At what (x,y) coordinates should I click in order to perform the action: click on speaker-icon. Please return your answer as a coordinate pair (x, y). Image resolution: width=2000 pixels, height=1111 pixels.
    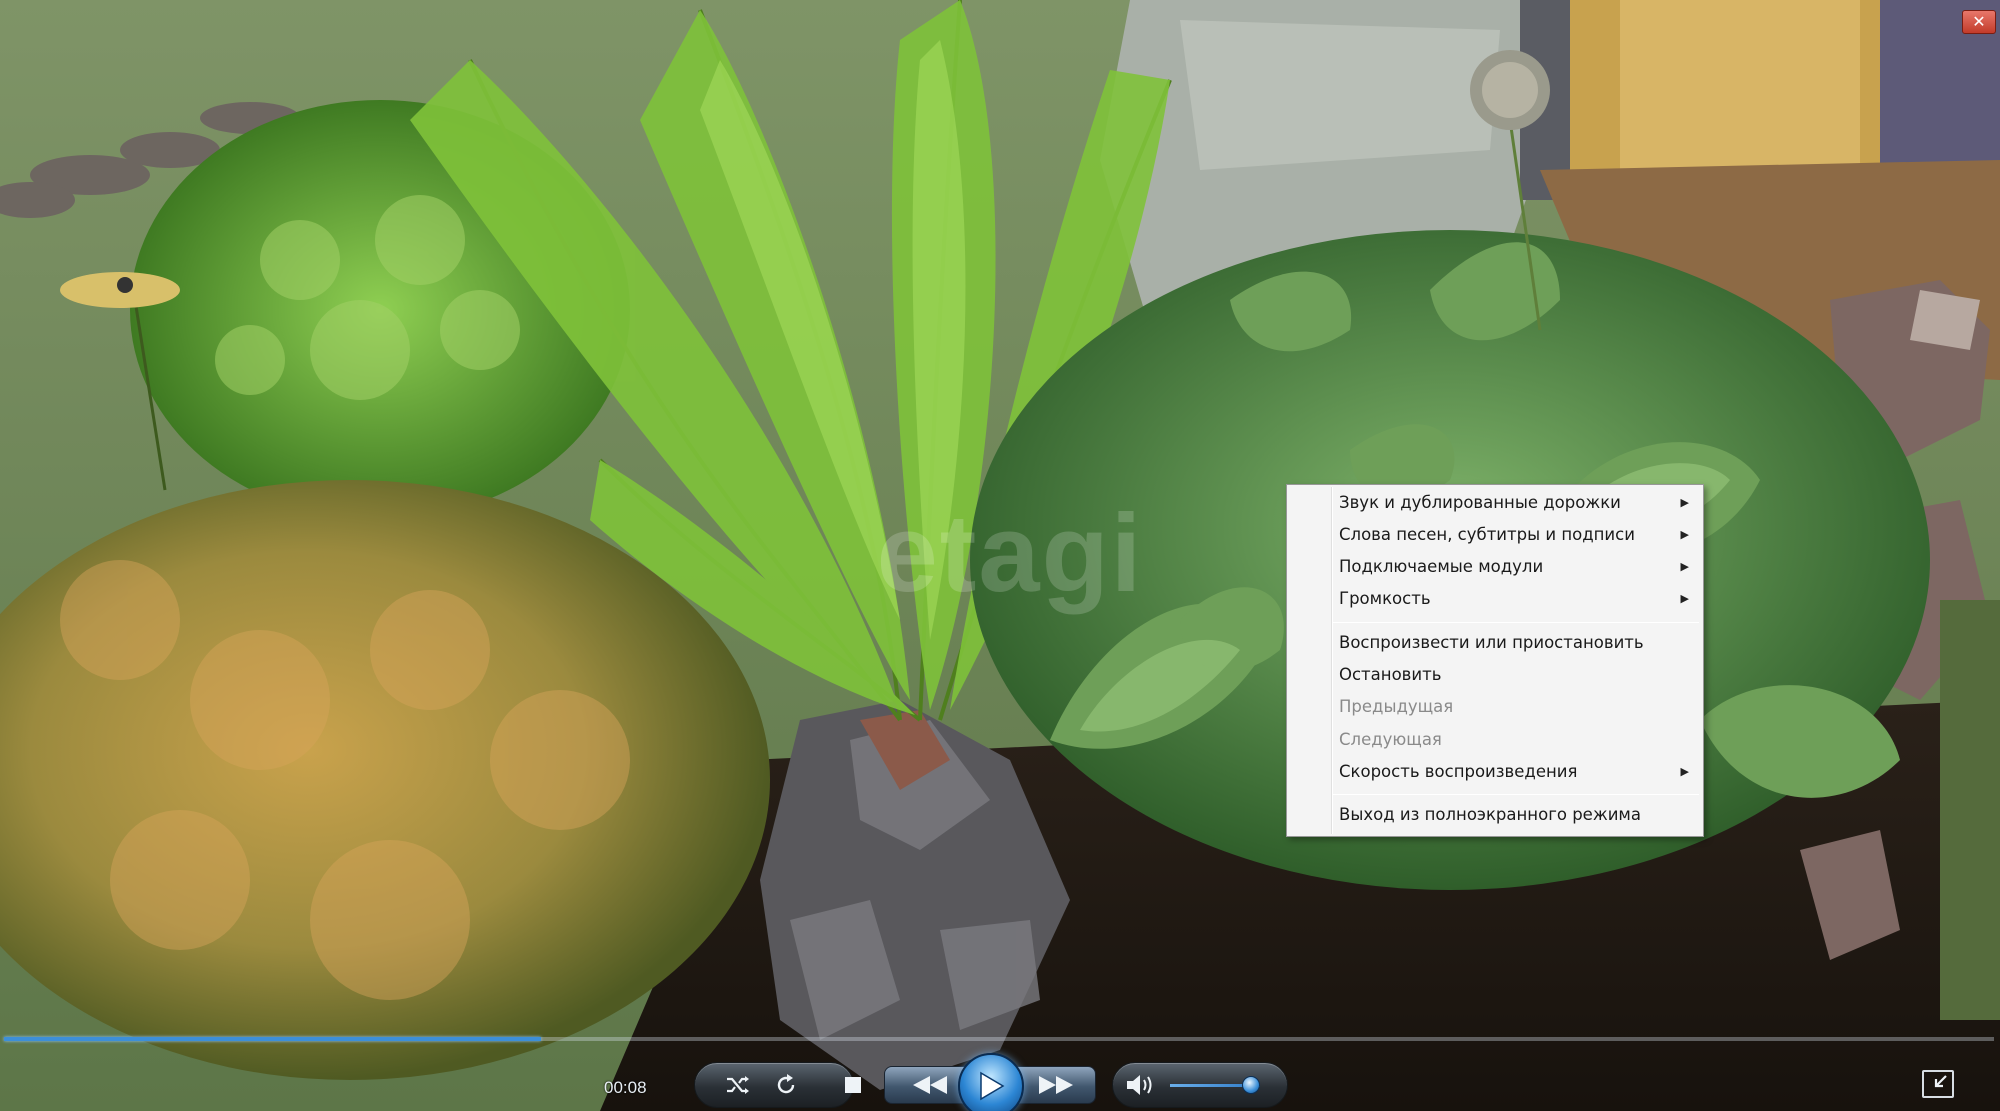
    Looking at the image, I should click on (1140, 1085).